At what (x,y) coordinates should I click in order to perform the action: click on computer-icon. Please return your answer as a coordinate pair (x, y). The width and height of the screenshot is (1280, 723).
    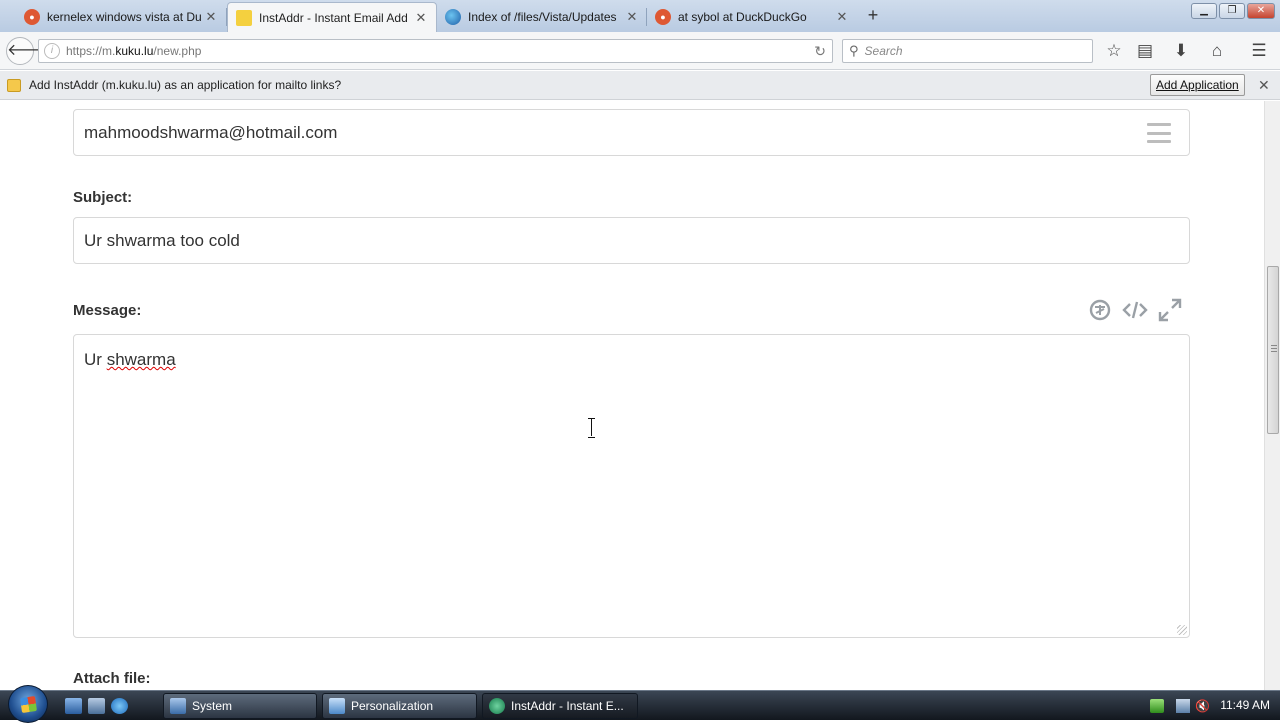
    Looking at the image, I should click on (178, 706).